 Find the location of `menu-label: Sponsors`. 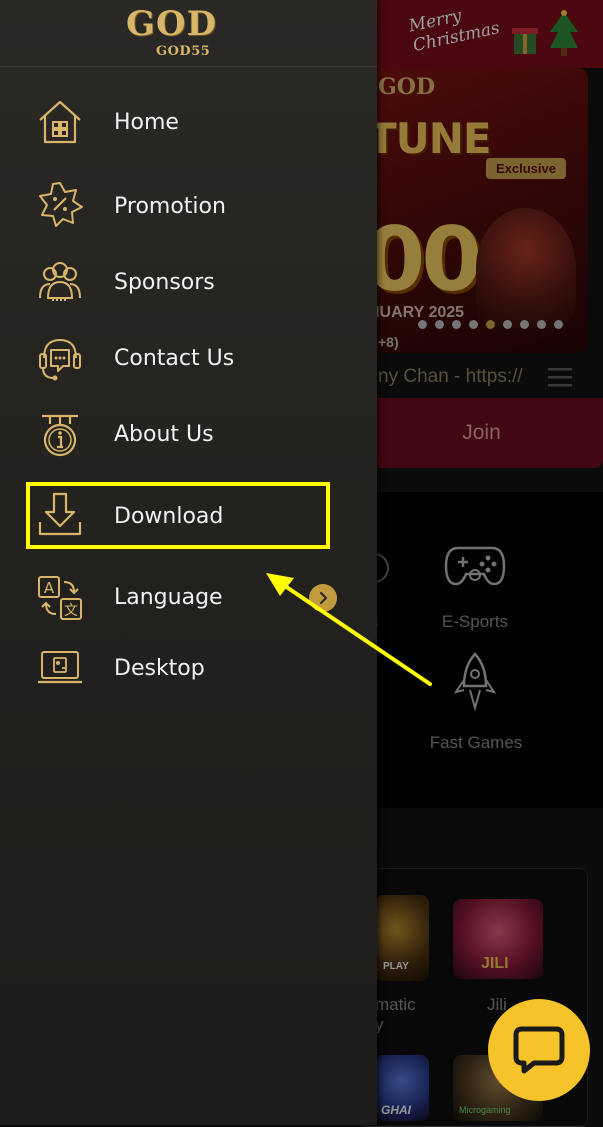

menu-label: Sponsors is located at coordinates (164, 282).